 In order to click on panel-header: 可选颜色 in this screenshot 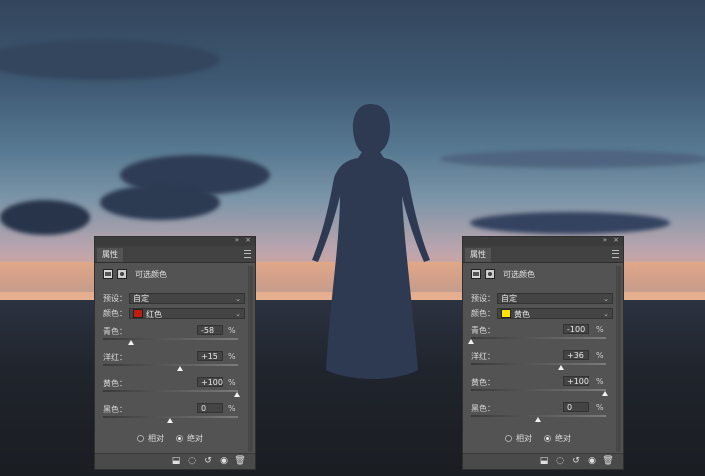, I will do `click(503, 274)`.